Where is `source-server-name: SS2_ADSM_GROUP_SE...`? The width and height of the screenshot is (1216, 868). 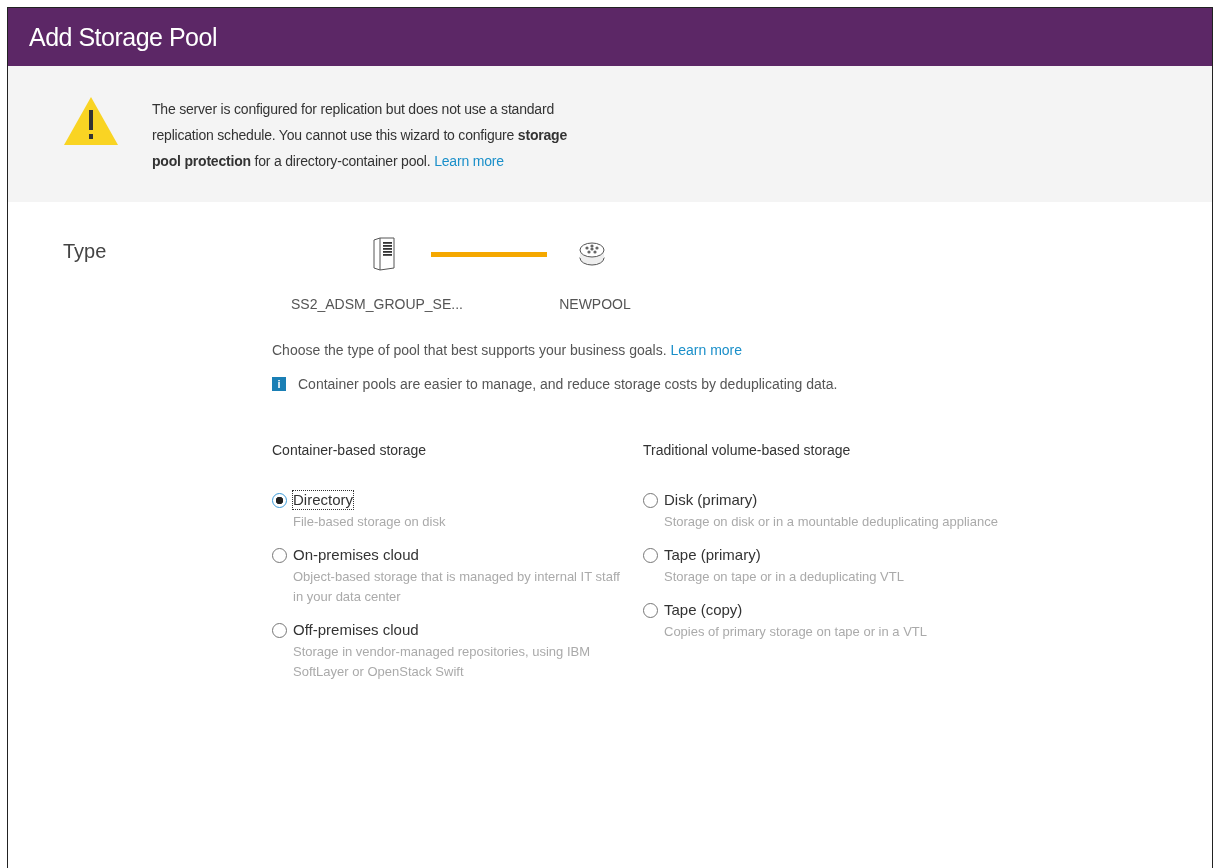
source-server-name: SS2_ADSM_GROUP_SE... is located at coordinates (377, 304).